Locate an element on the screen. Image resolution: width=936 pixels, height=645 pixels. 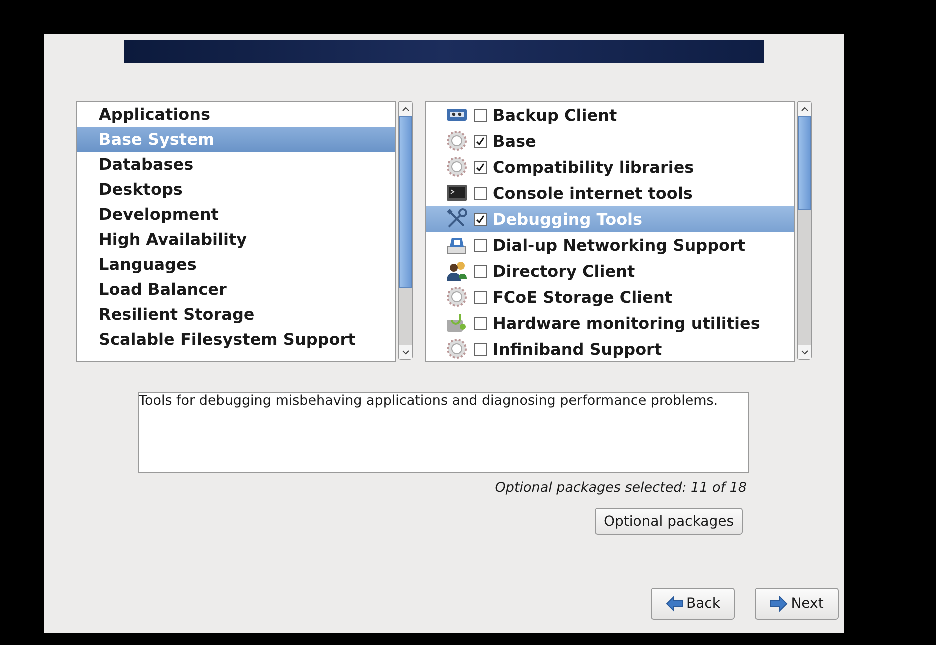
package-item: Hardware monitoring utilities is located at coordinates (610, 323).